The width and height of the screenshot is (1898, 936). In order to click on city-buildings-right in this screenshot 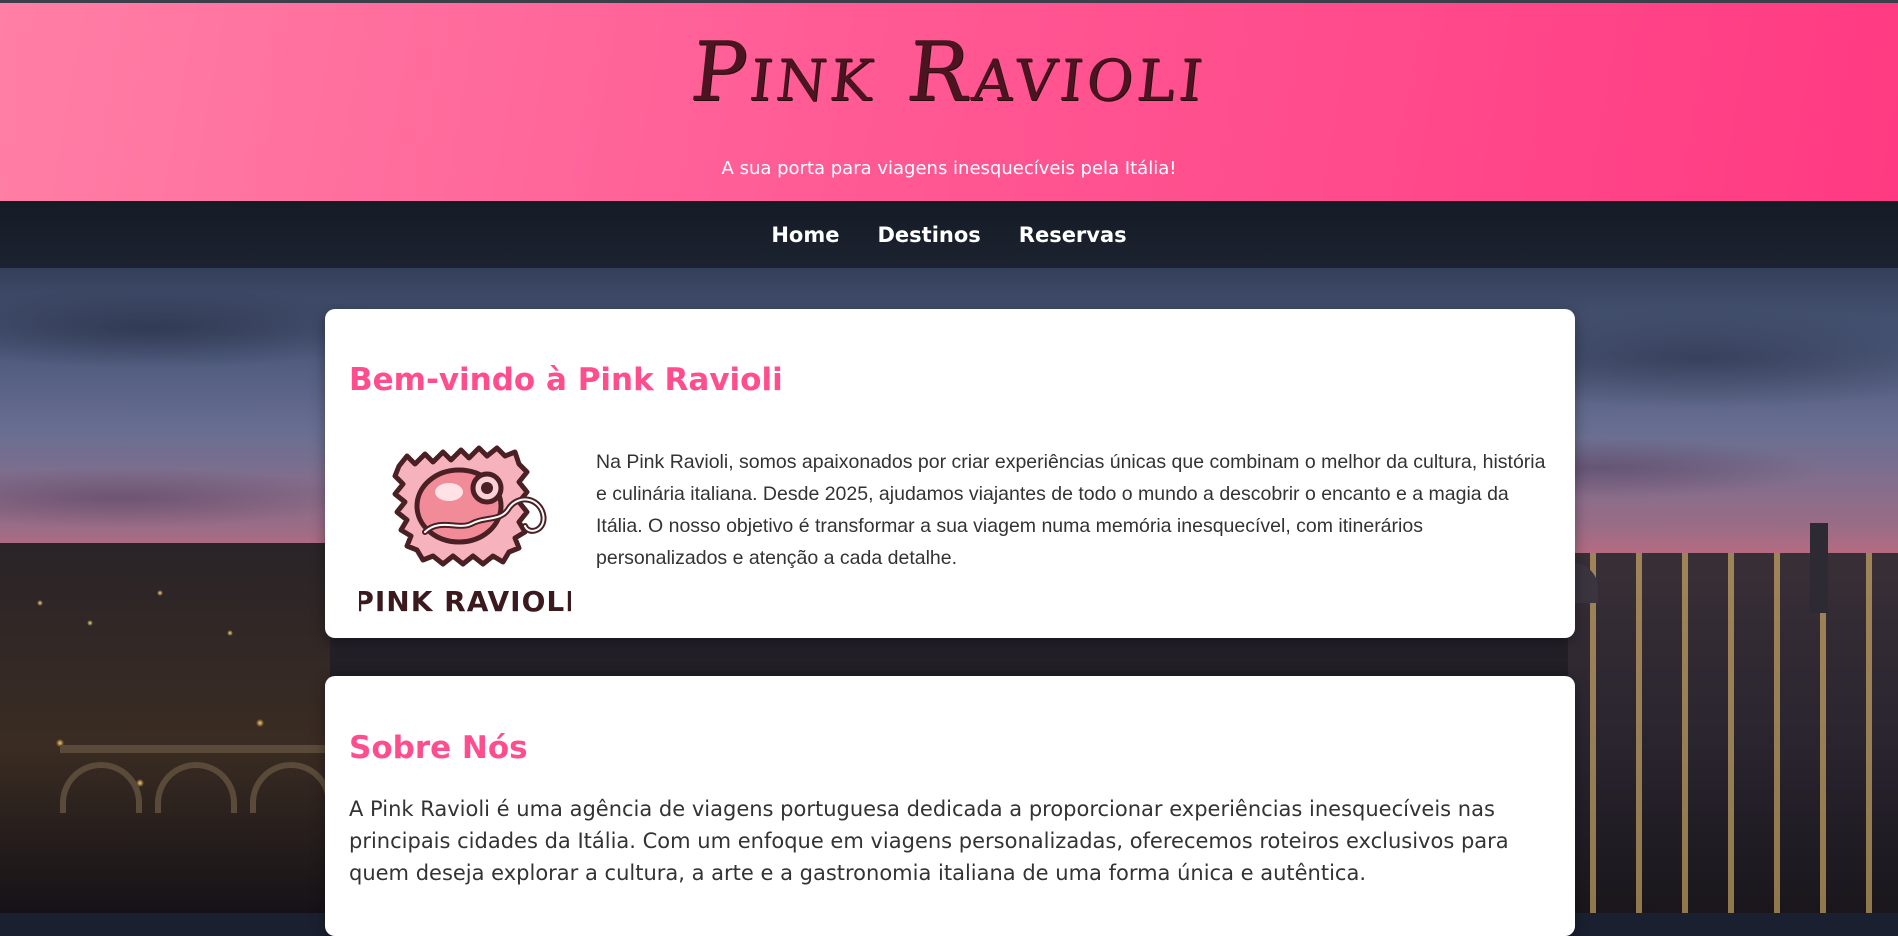, I will do `click(1733, 733)`.